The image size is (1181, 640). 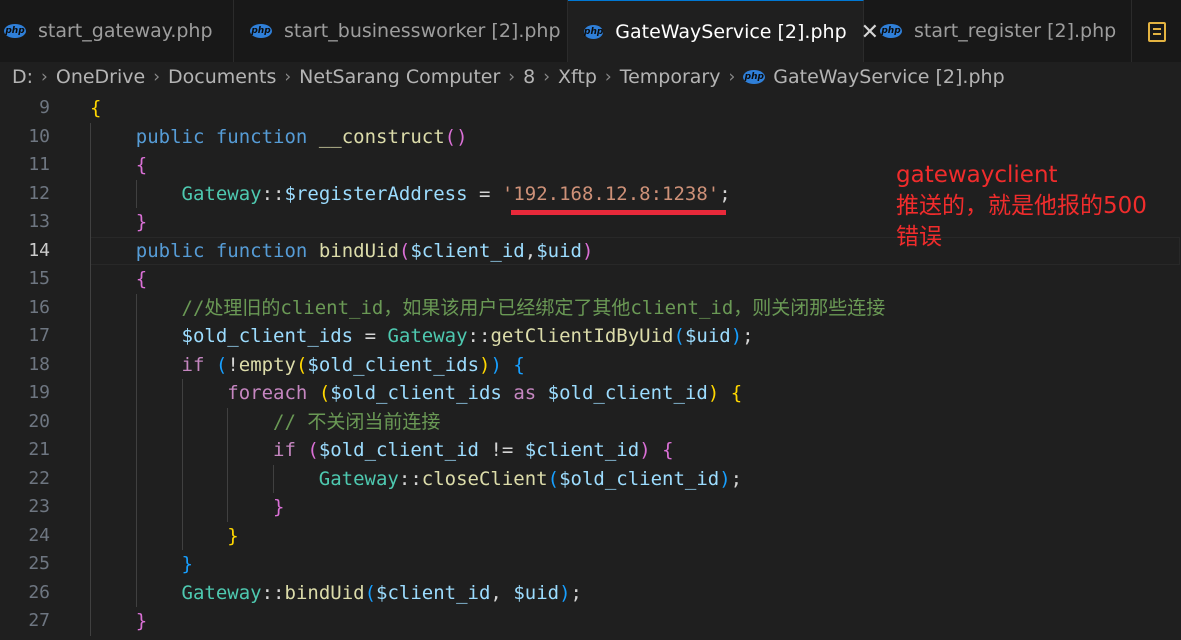 What do you see at coordinates (422, 31) in the screenshot?
I see `tab-label: start_businessworker [2].php` at bounding box center [422, 31].